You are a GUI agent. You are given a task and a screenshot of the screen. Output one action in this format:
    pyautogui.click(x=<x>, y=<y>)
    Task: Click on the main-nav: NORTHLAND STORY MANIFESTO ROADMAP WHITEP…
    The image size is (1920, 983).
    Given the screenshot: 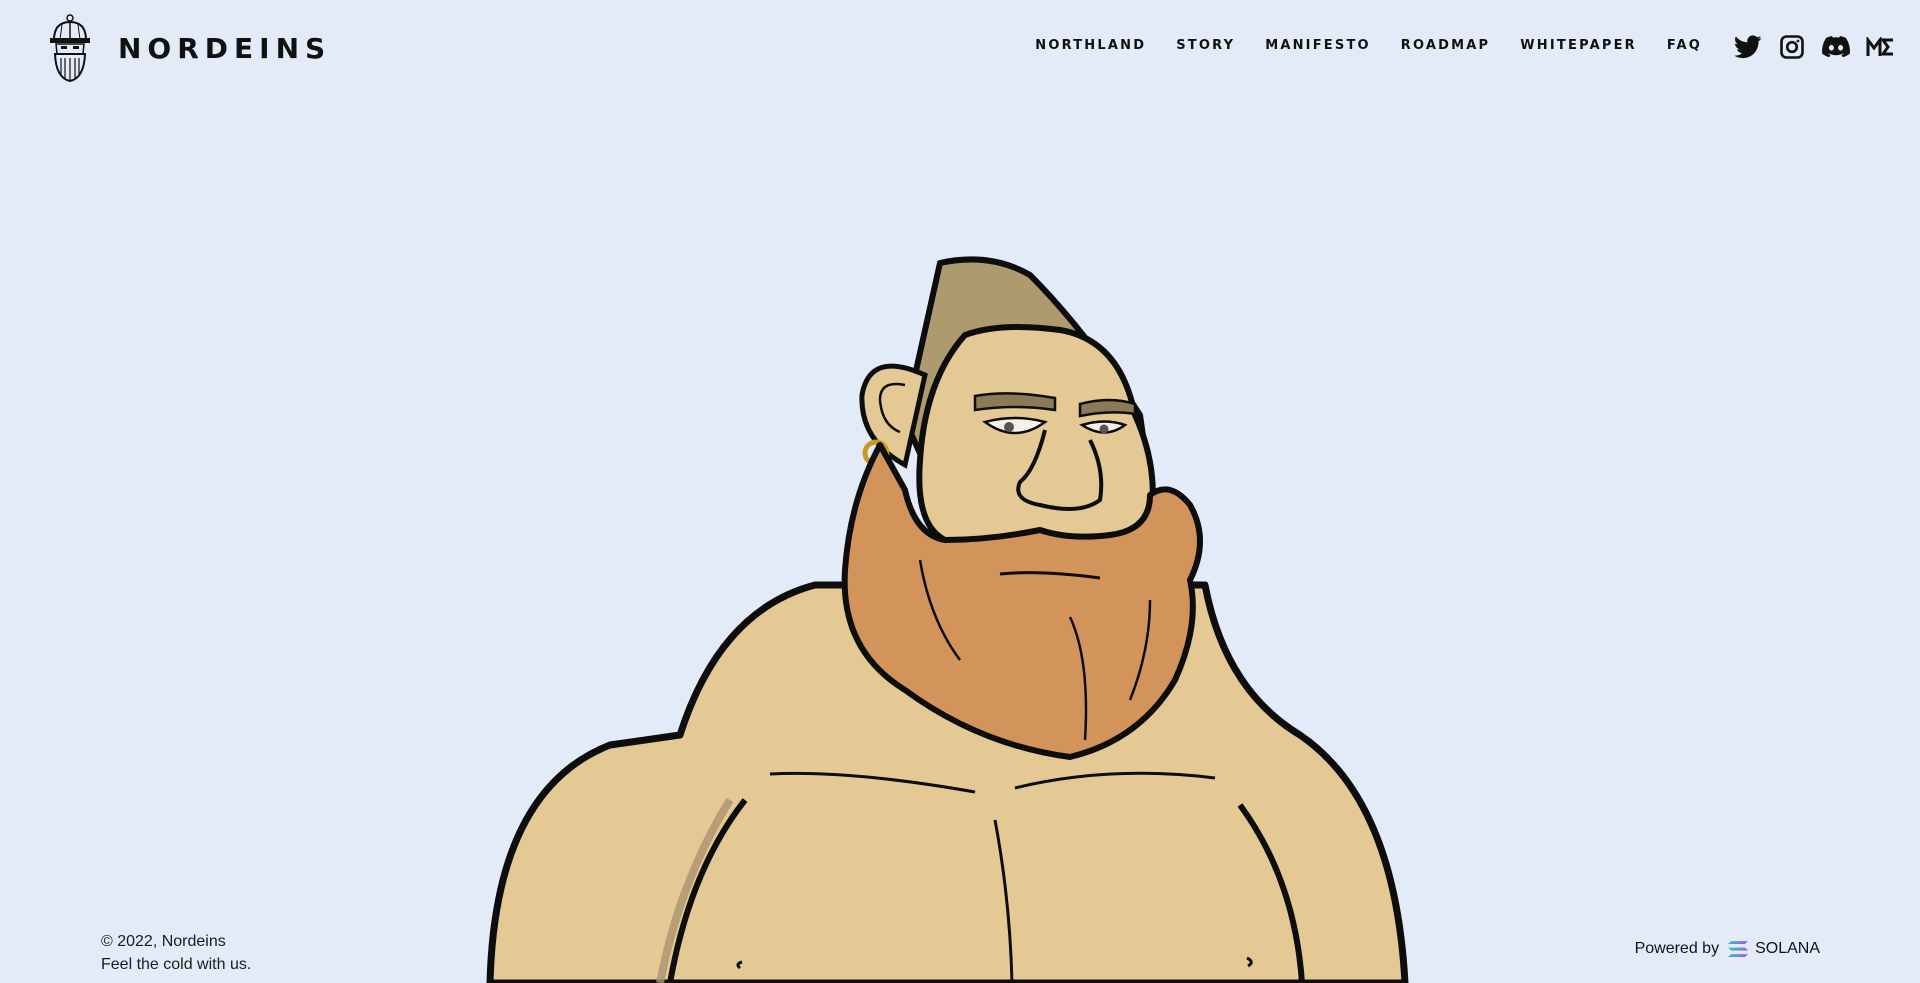 What is the action you would take?
    pyautogui.click(x=1353, y=45)
    